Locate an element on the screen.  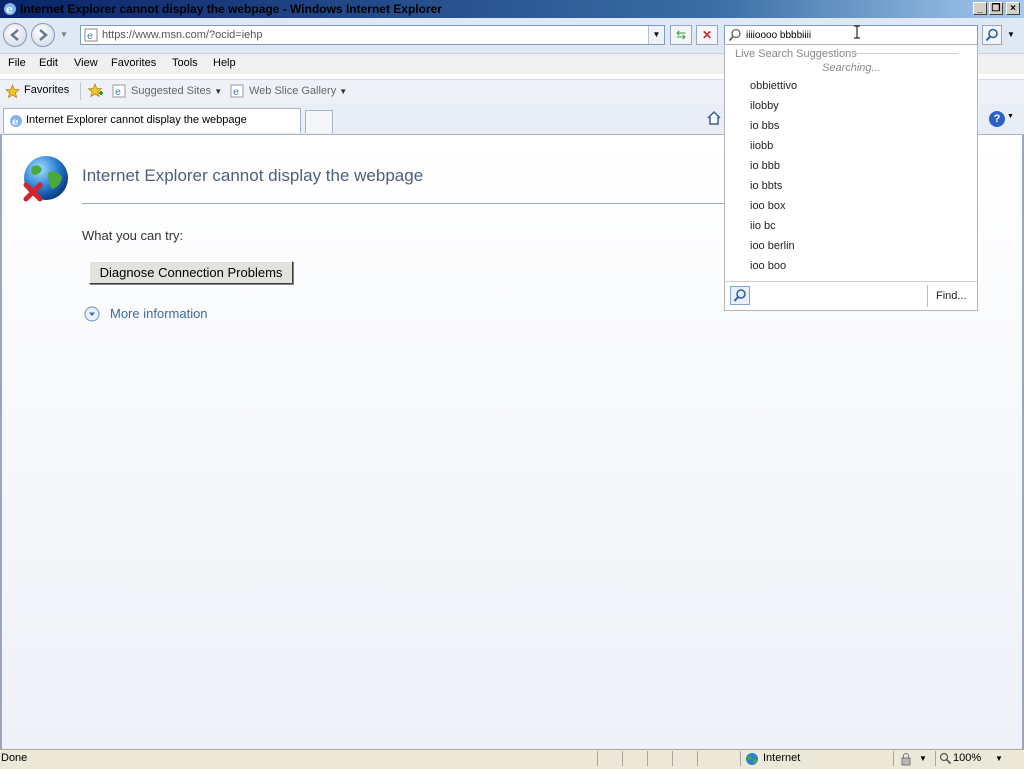
suggestion-item: iiobb is located at coordinates (761, 146).